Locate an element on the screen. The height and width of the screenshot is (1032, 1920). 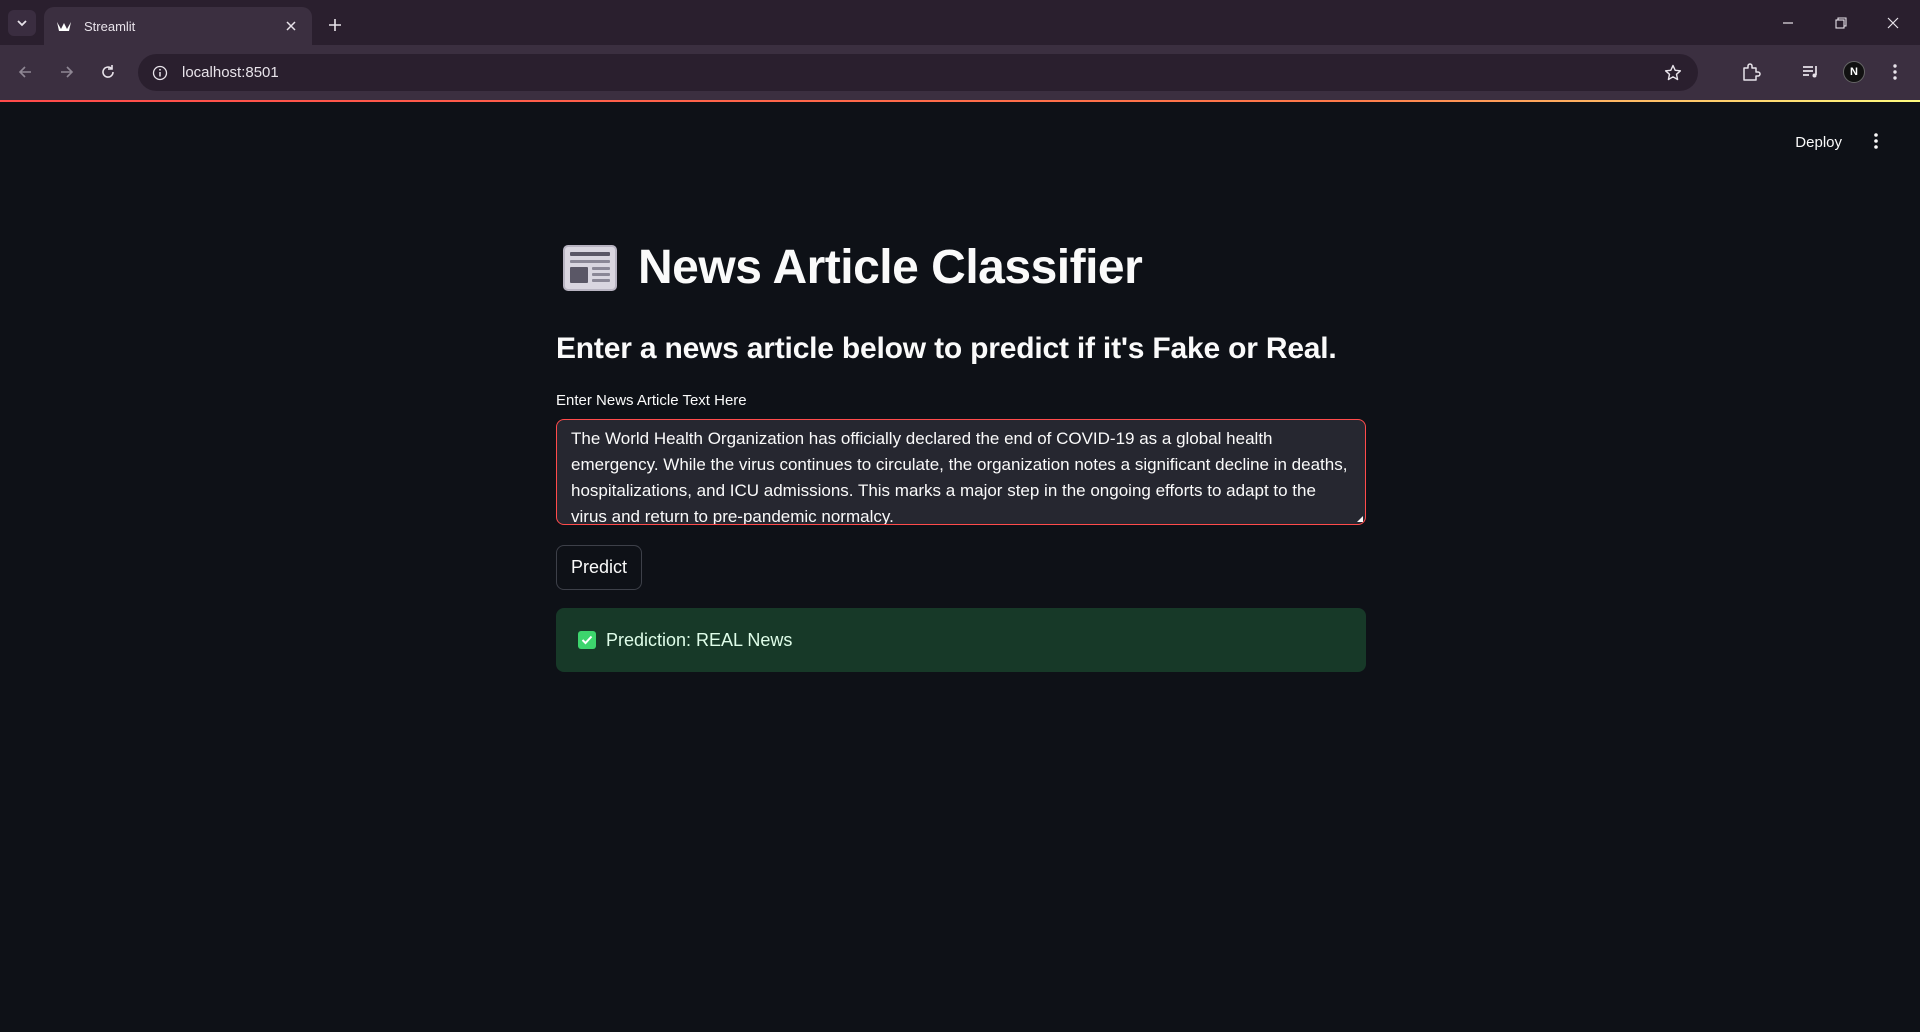
close-icon is located at coordinates (1893, 23).